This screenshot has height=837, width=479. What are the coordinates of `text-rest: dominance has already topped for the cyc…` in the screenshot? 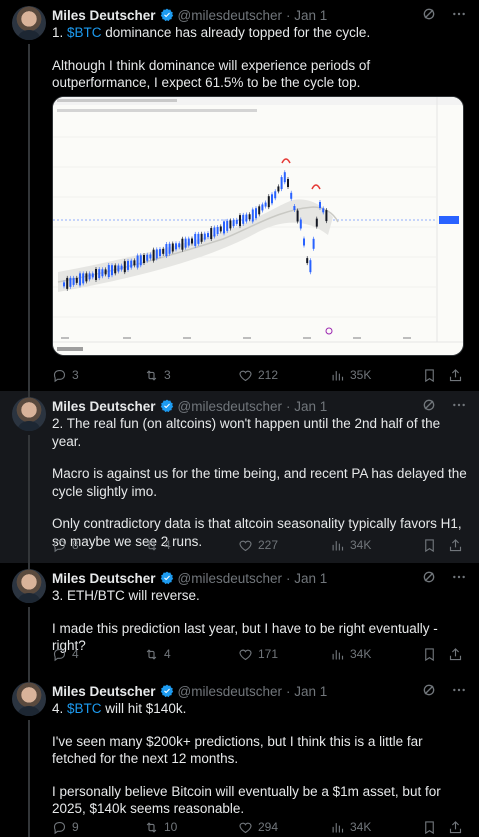 It's located at (236, 32).